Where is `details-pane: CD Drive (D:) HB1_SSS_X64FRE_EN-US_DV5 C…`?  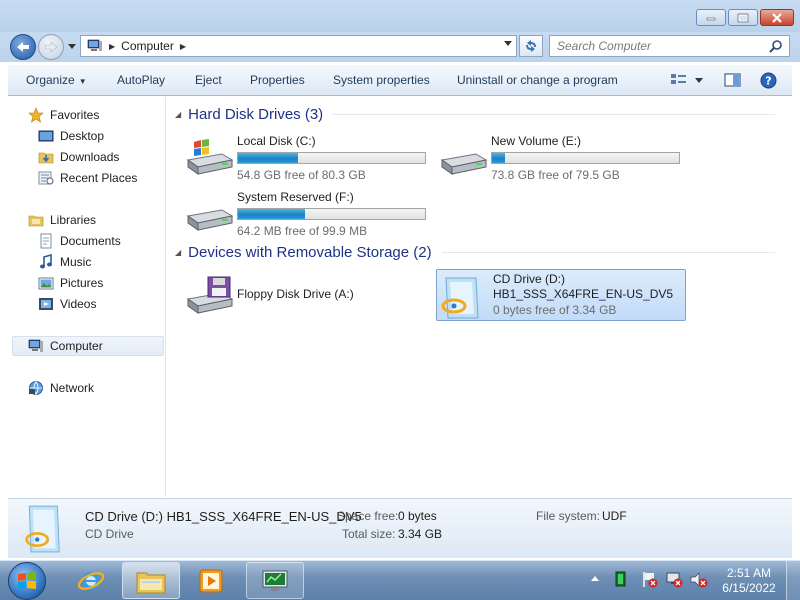 details-pane: CD Drive (D:) HB1_SSS_X64FRE_EN-US_DV5 C… is located at coordinates (400, 528).